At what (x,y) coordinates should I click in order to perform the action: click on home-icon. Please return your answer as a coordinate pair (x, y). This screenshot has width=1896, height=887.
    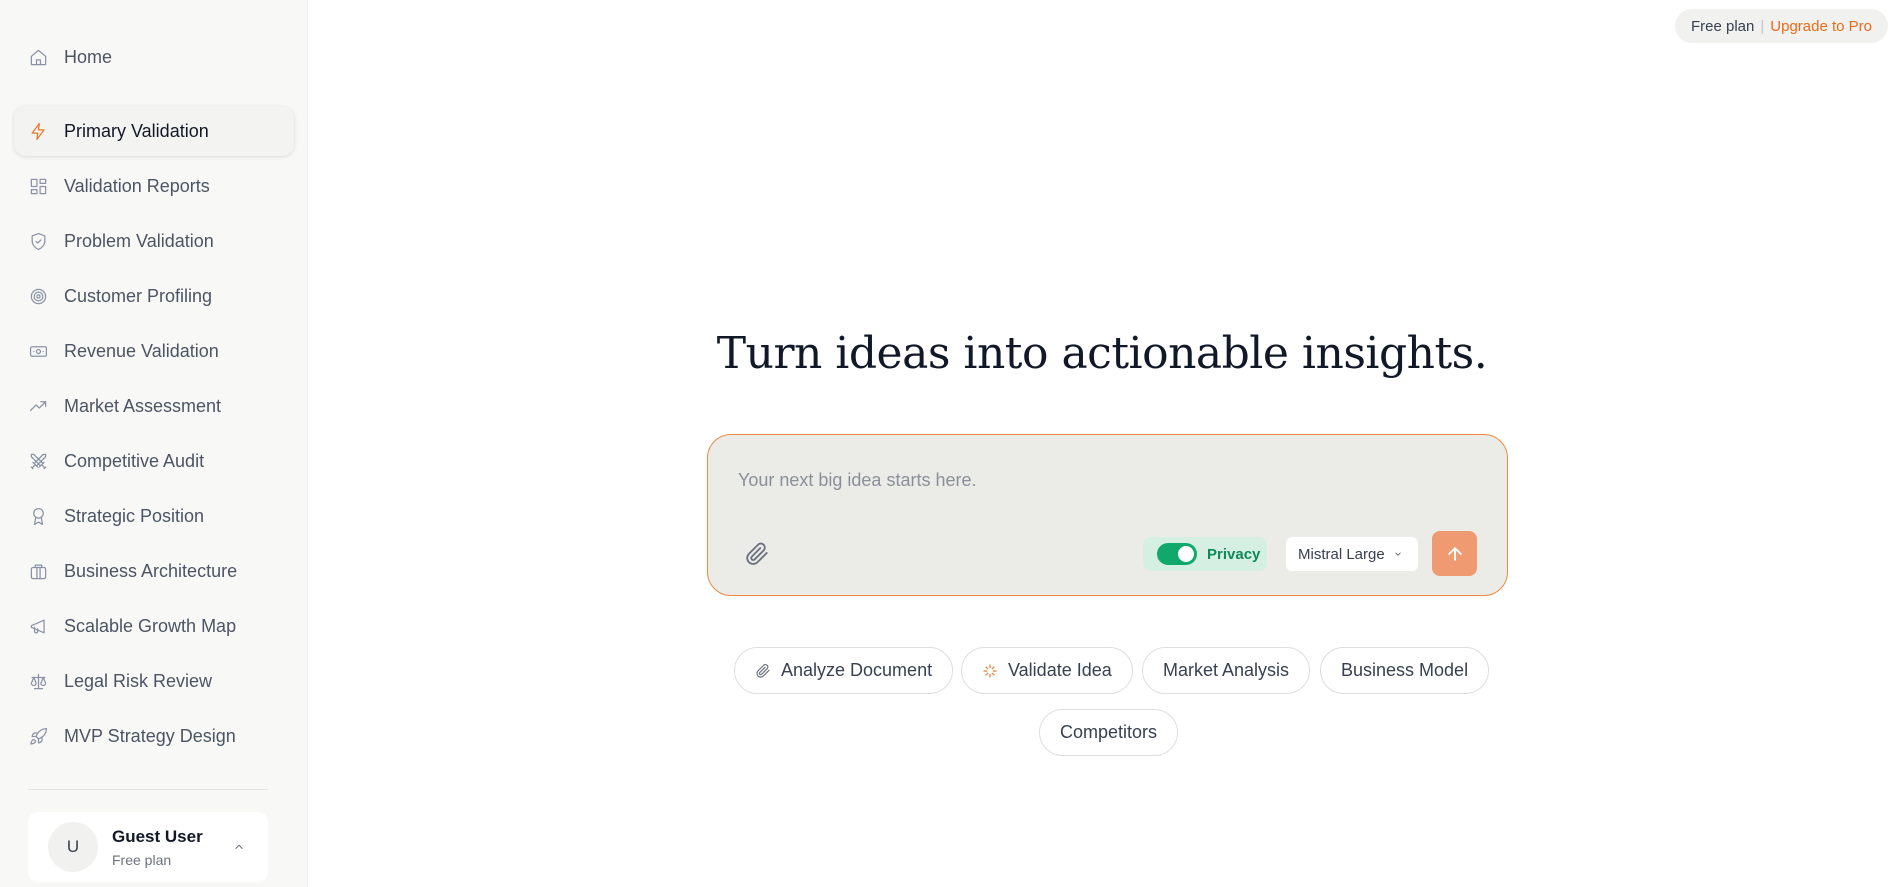
    Looking at the image, I should click on (38, 57).